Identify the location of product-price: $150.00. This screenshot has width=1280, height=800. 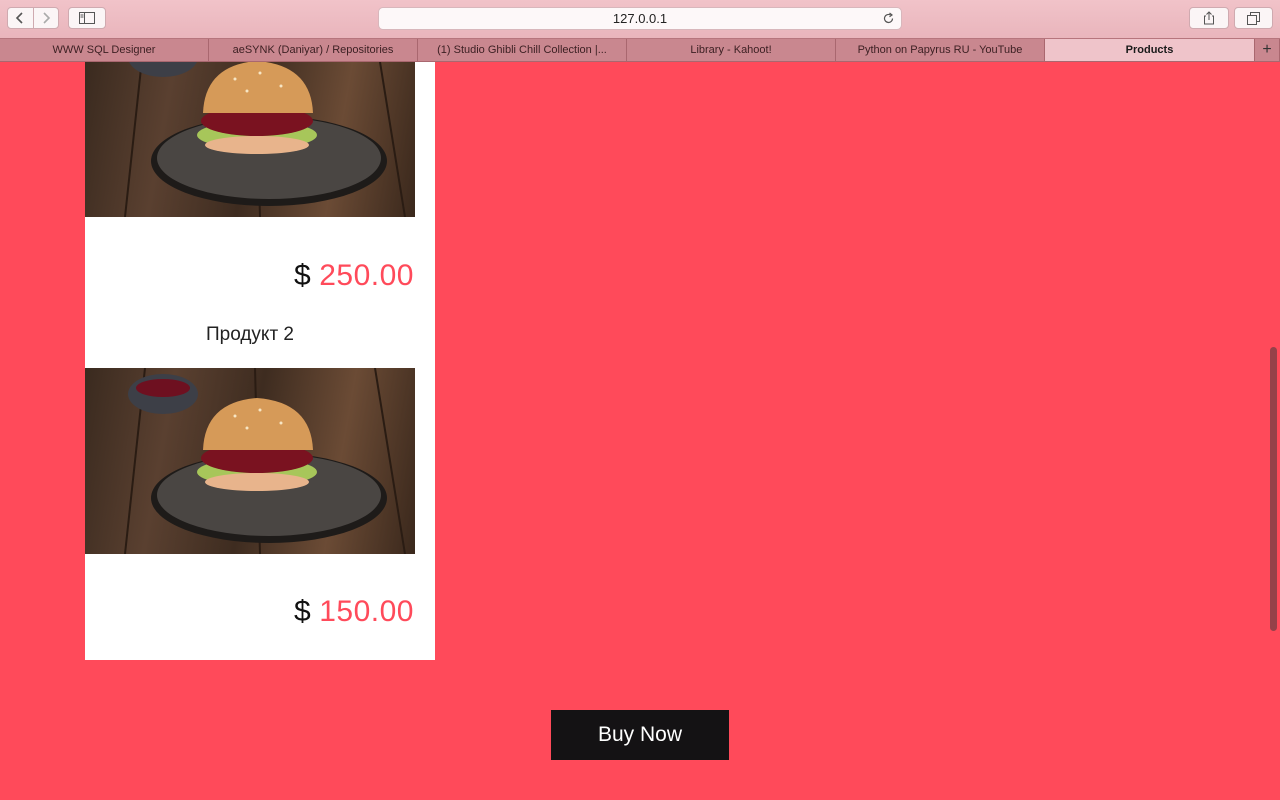
(354, 612).